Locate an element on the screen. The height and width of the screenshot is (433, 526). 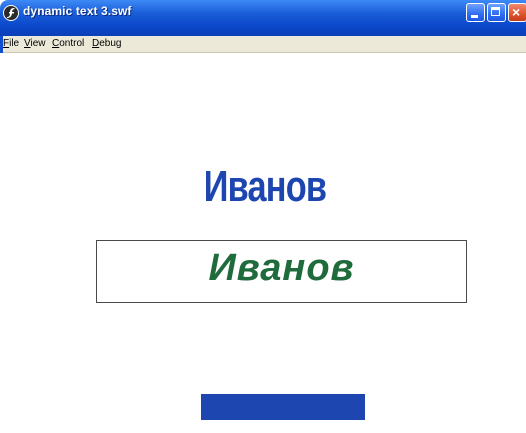
blue-bar-shape is located at coordinates (283, 407).